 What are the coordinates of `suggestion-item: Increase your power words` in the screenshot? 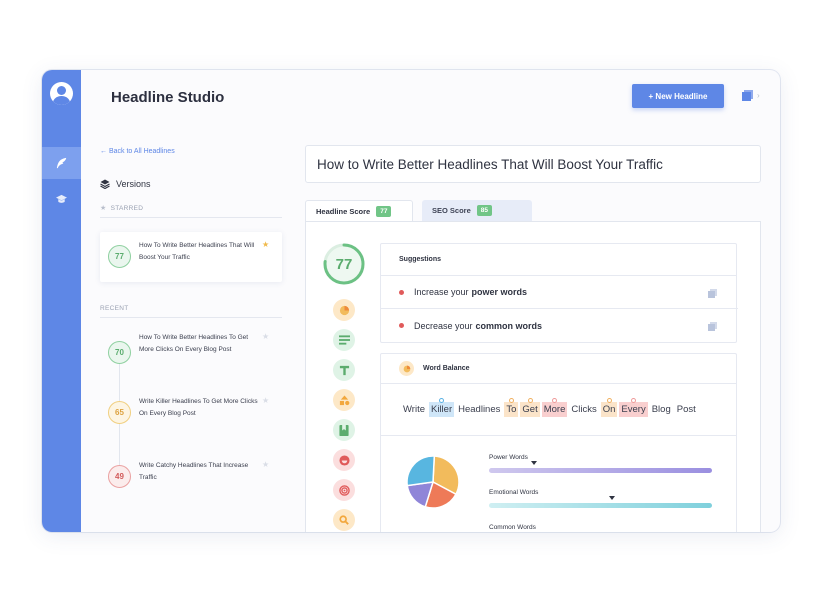 It's located at (559, 292).